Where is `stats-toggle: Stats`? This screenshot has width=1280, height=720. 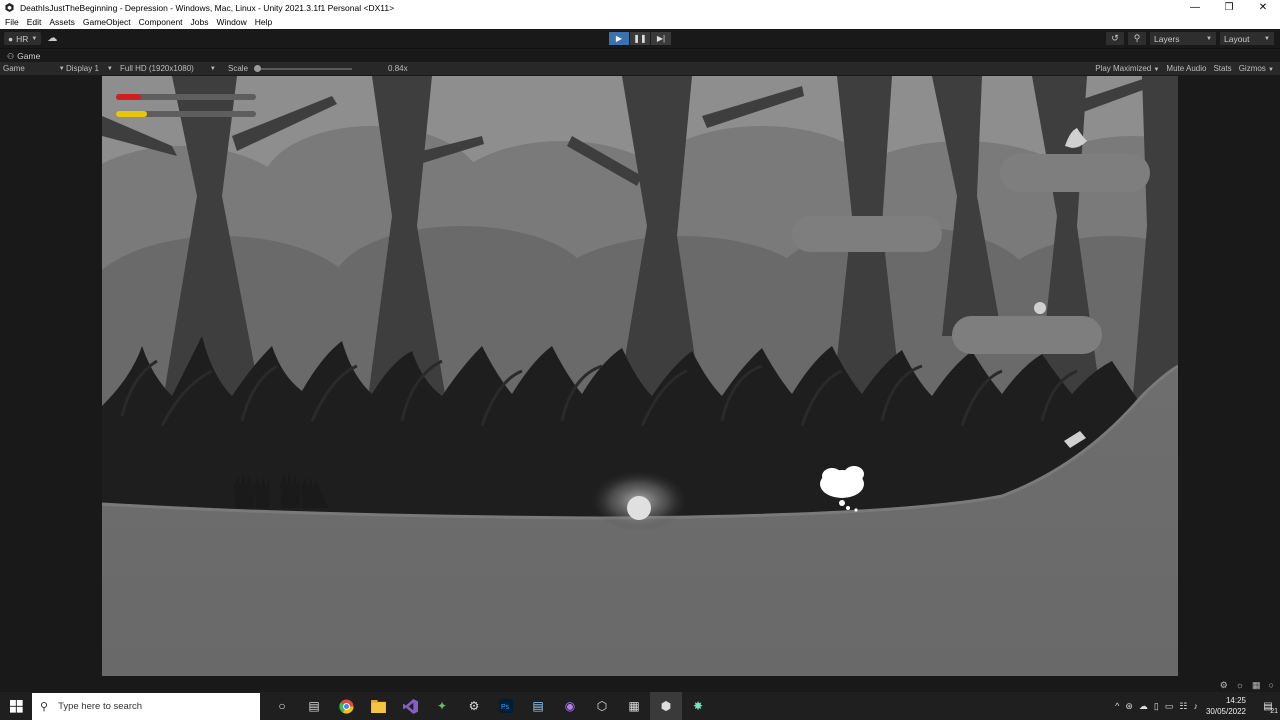 stats-toggle: Stats is located at coordinates (1222, 68).